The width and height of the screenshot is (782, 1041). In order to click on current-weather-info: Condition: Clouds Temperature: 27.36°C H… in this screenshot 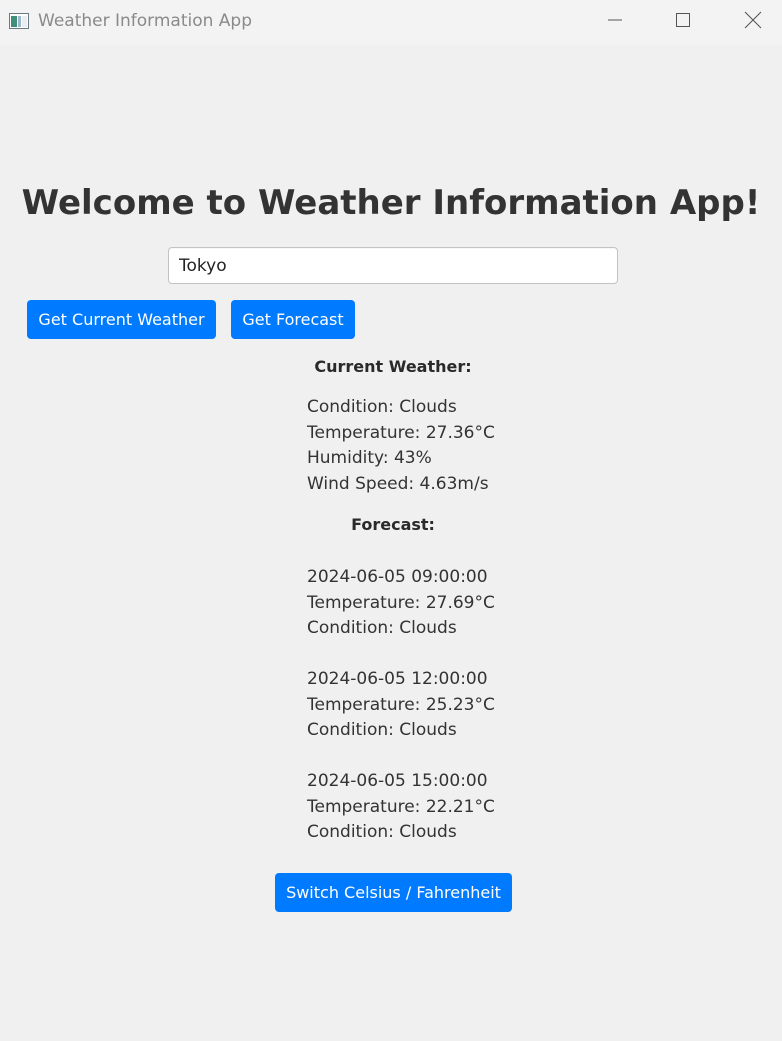, I will do `click(401, 446)`.